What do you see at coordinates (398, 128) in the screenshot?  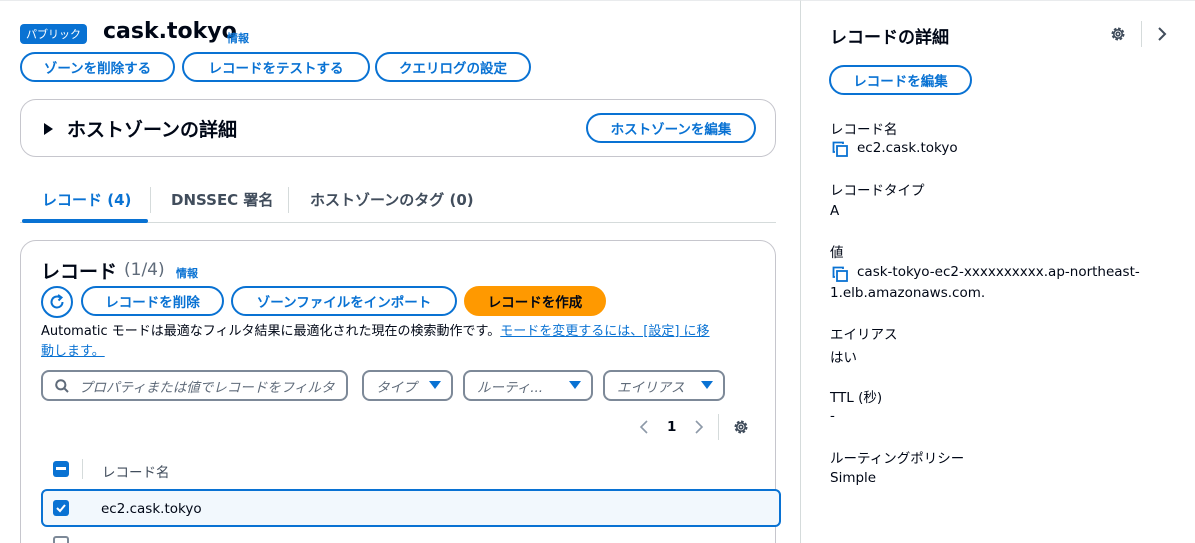 I see `hosted-zone-details-card: ホストゾーンの詳細 ホストゾーンを編集` at bounding box center [398, 128].